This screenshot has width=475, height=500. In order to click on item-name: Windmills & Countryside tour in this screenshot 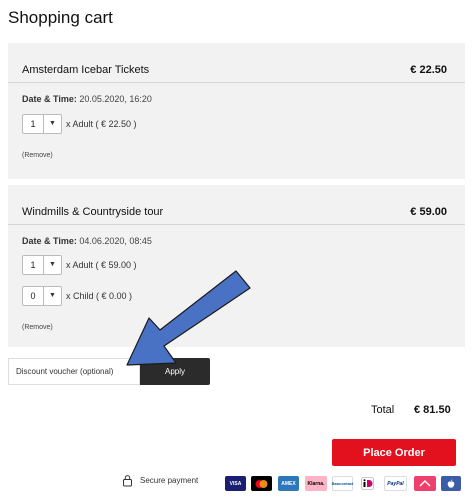, I will do `click(93, 212)`.